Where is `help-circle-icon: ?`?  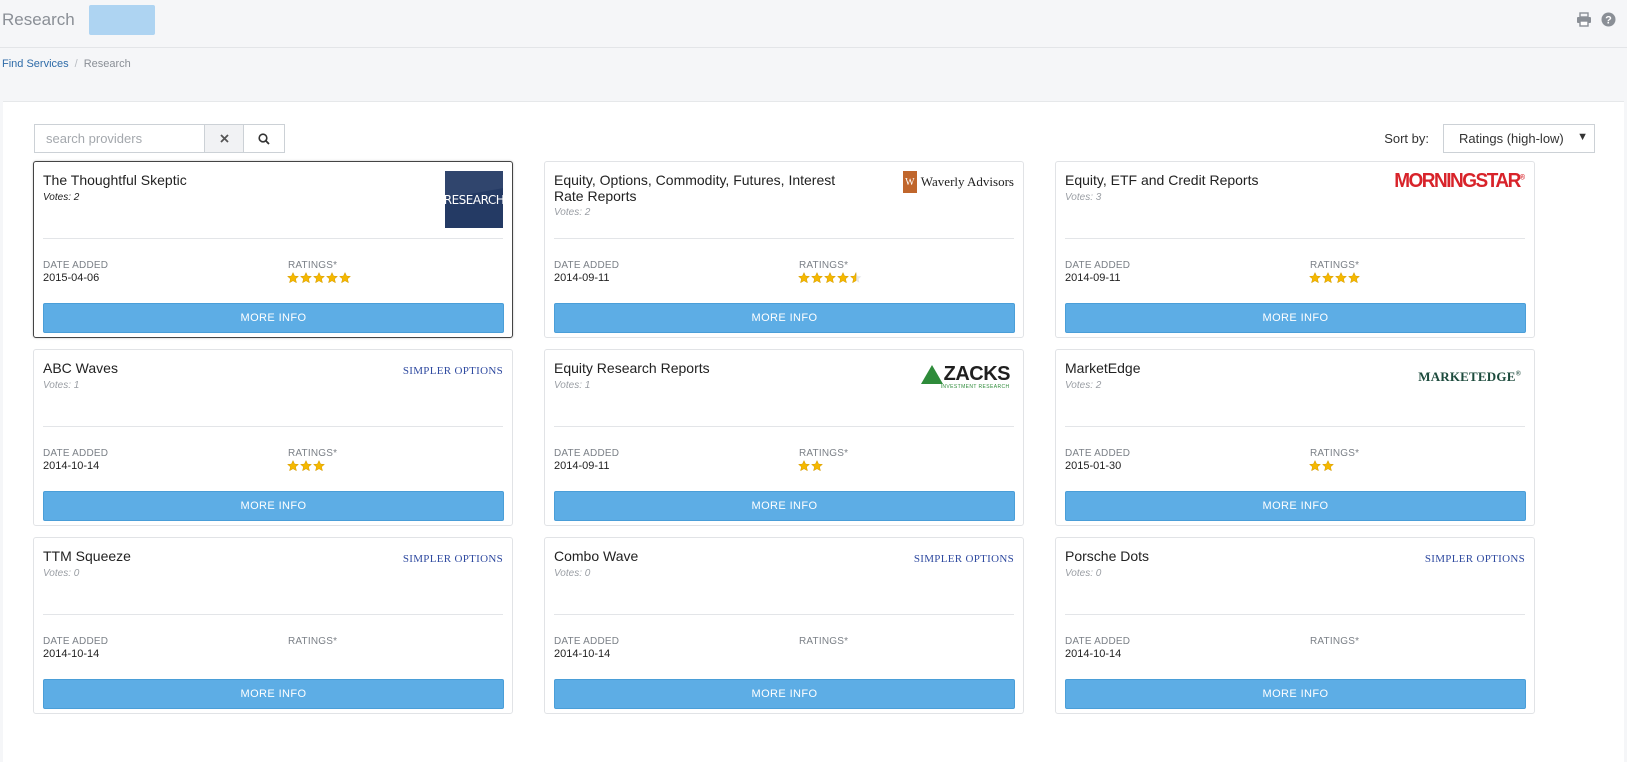
help-circle-icon: ? is located at coordinates (1608, 19).